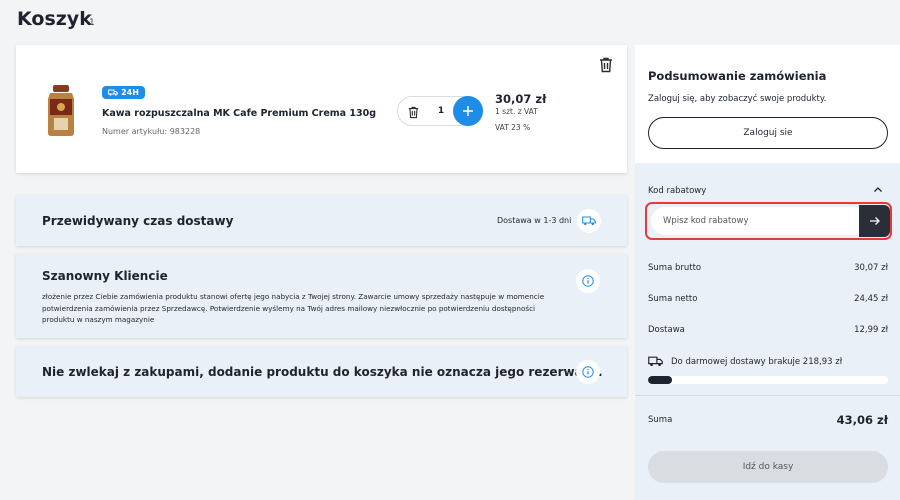 This screenshot has width=900, height=500. Describe the element at coordinates (871, 299) in the screenshot. I see `net-sum-value: 24,45 zł` at that location.